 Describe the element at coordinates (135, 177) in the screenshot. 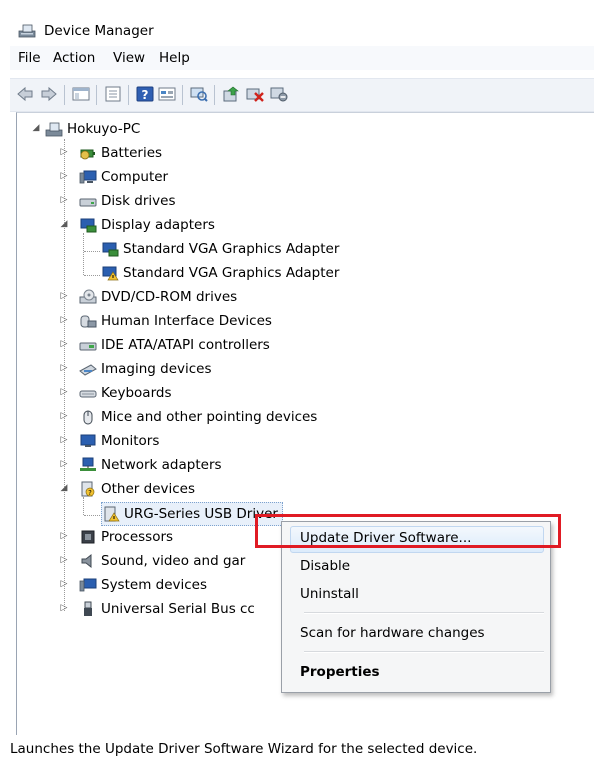

I see `tree-item-label: Computer` at that location.